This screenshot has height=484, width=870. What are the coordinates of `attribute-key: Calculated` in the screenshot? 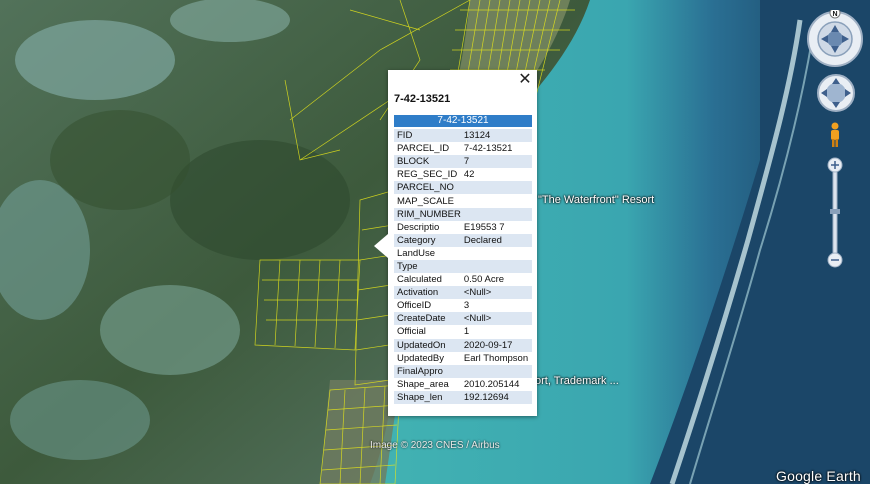 It's located at (427, 280).